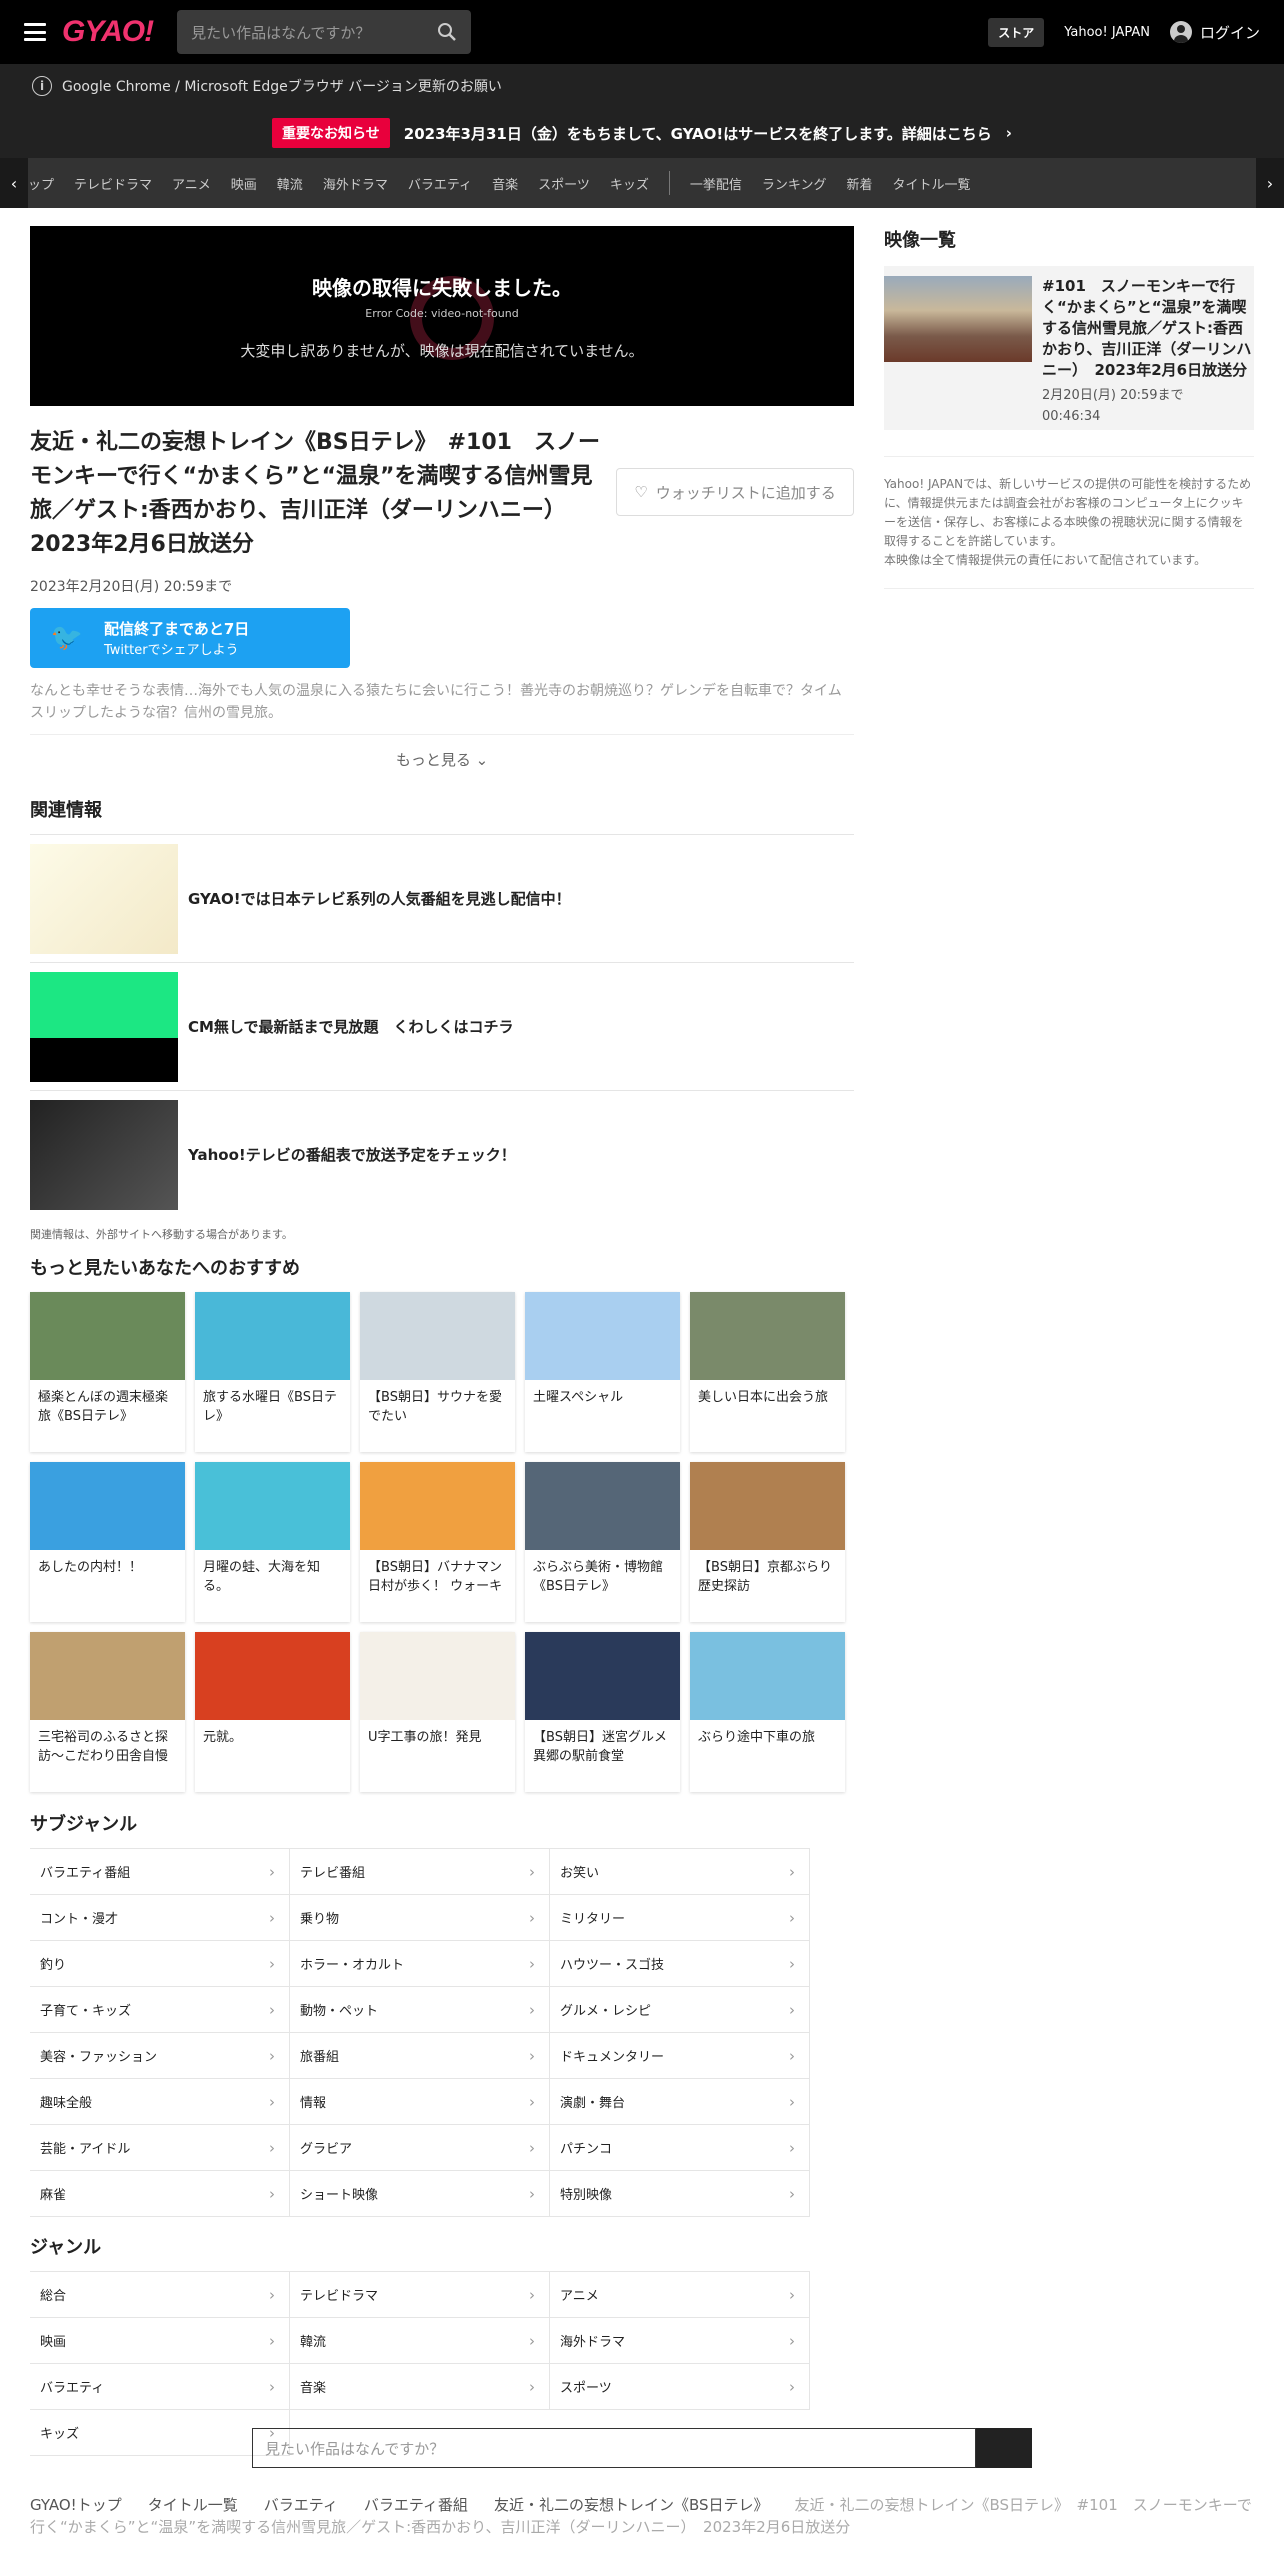  I want to click on genre-item: キッズ ›, so click(160, 2433).